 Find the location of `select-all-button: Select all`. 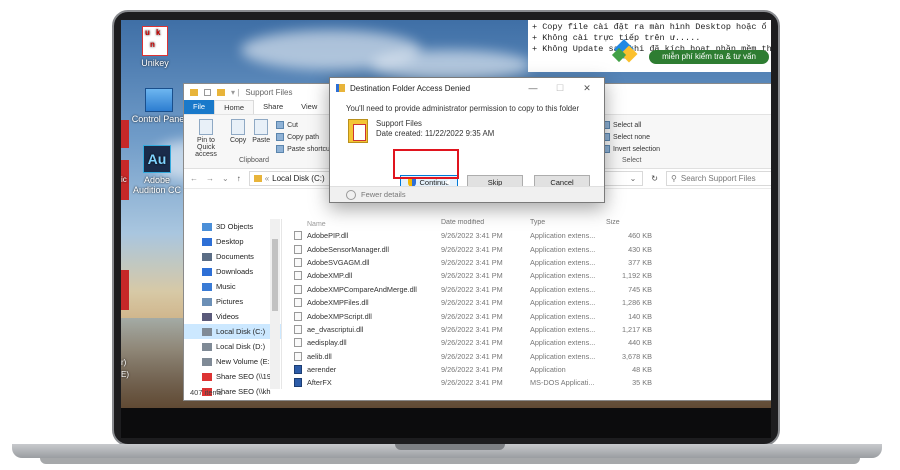

select-all-button: Select all is located at coordinates (631, 125).